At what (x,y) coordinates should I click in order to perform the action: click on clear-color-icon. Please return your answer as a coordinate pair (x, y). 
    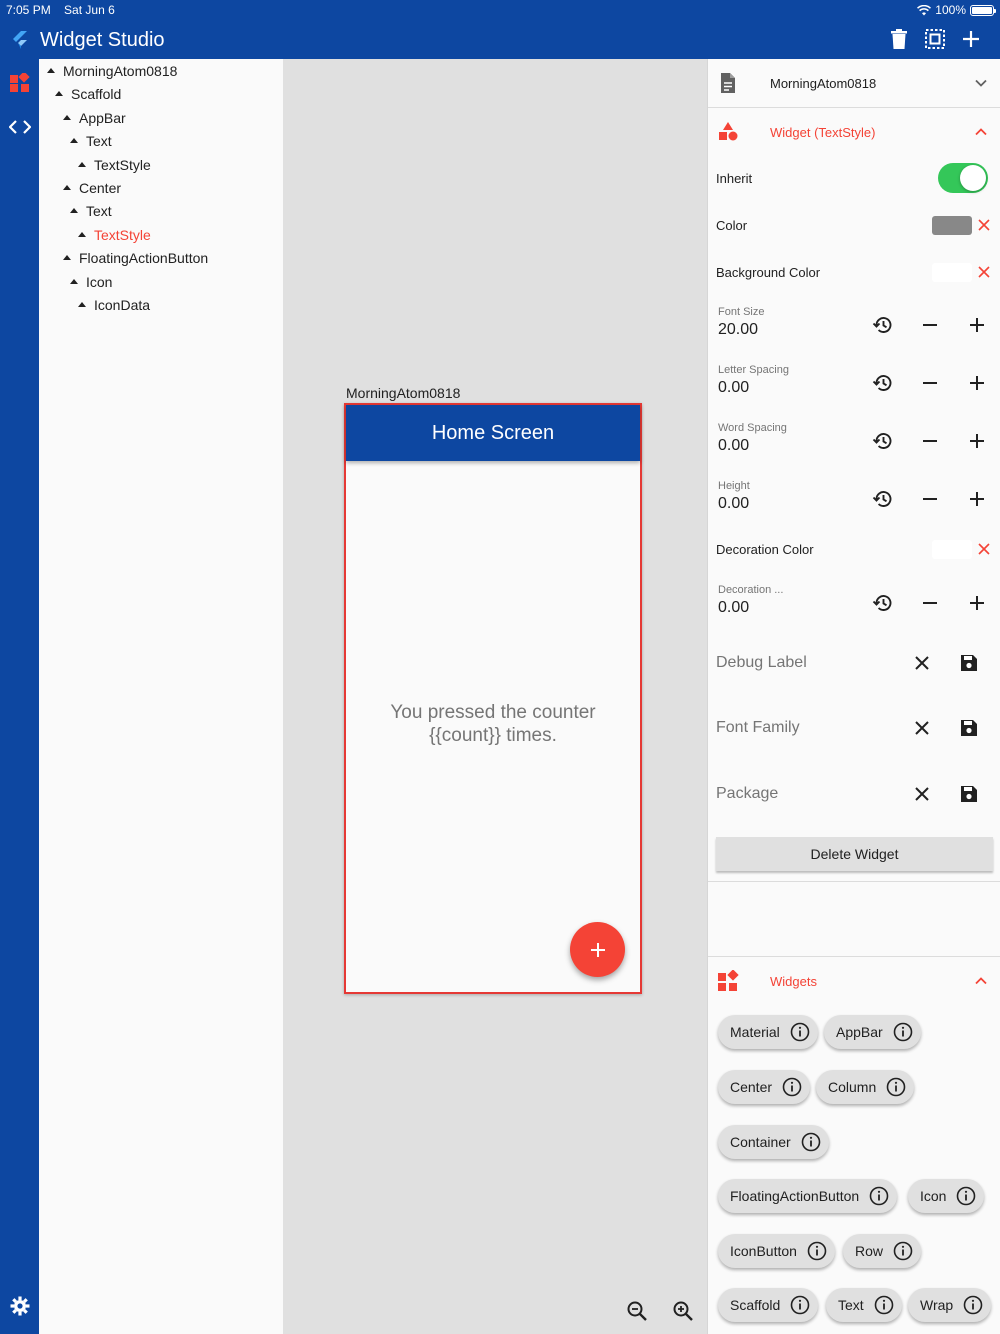
    Looking at the image, I should click on (984, 225).